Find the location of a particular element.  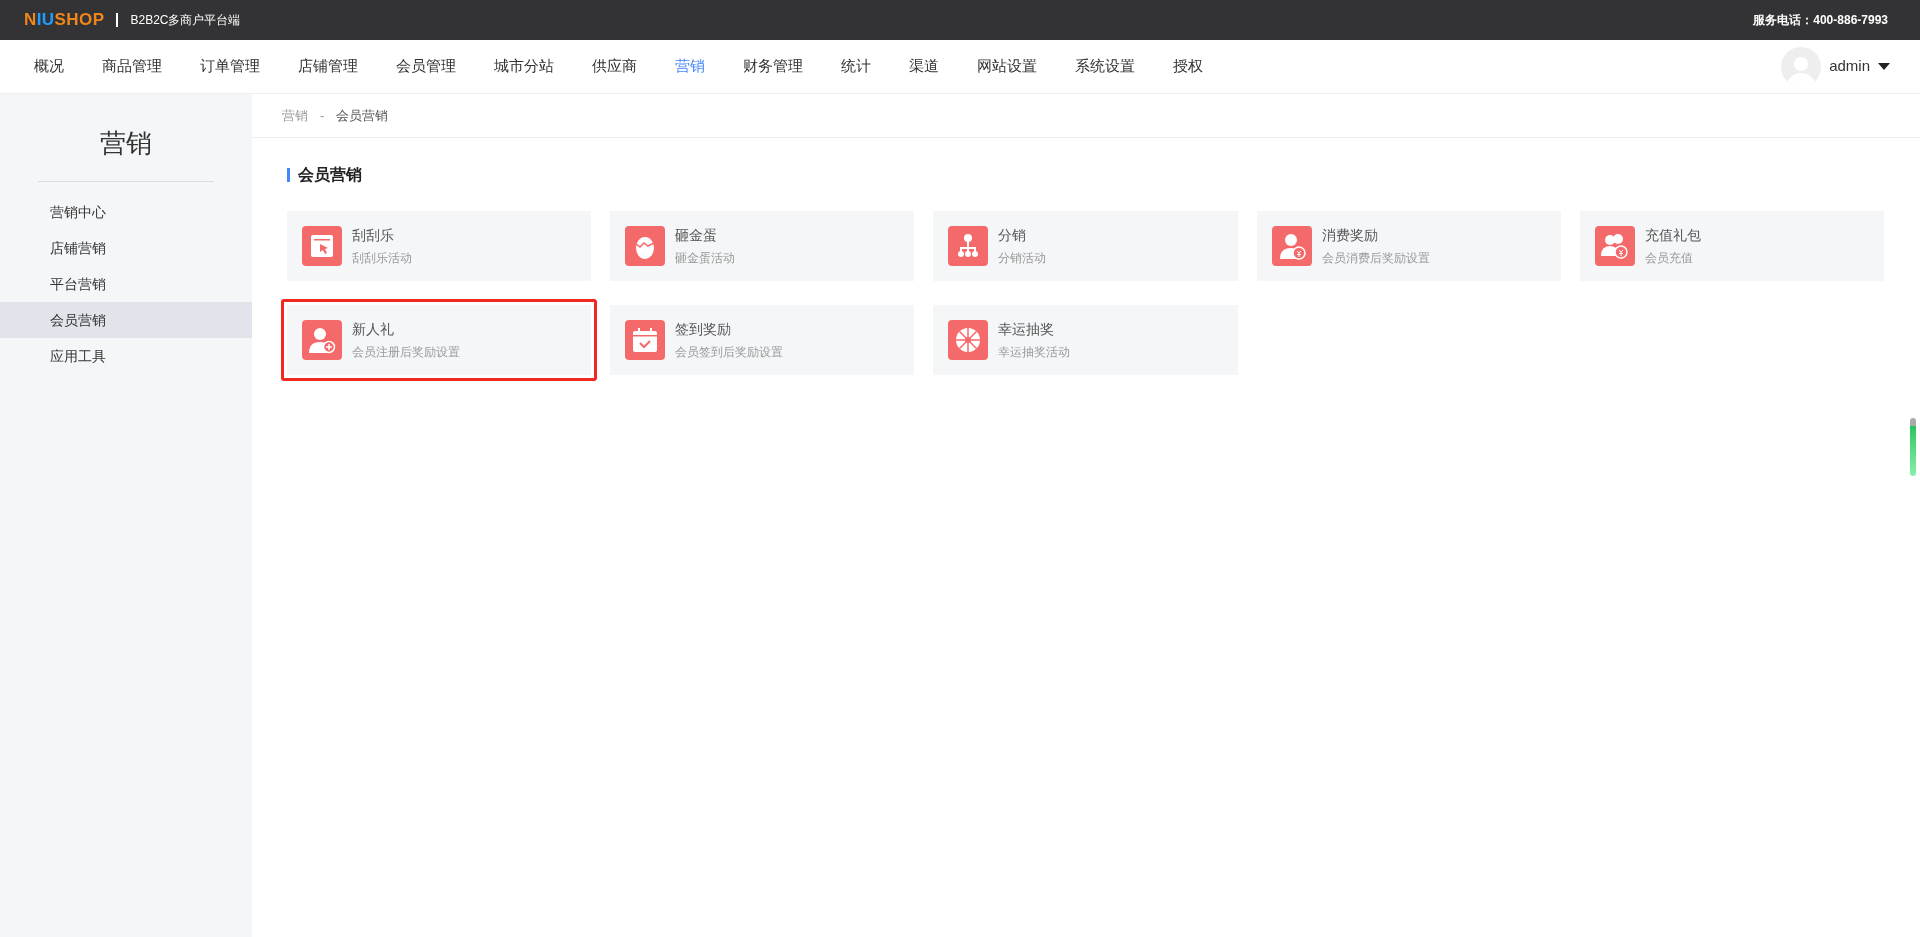

card-description: 会员注册后奖励设置 is located at coordinates (406, 352).